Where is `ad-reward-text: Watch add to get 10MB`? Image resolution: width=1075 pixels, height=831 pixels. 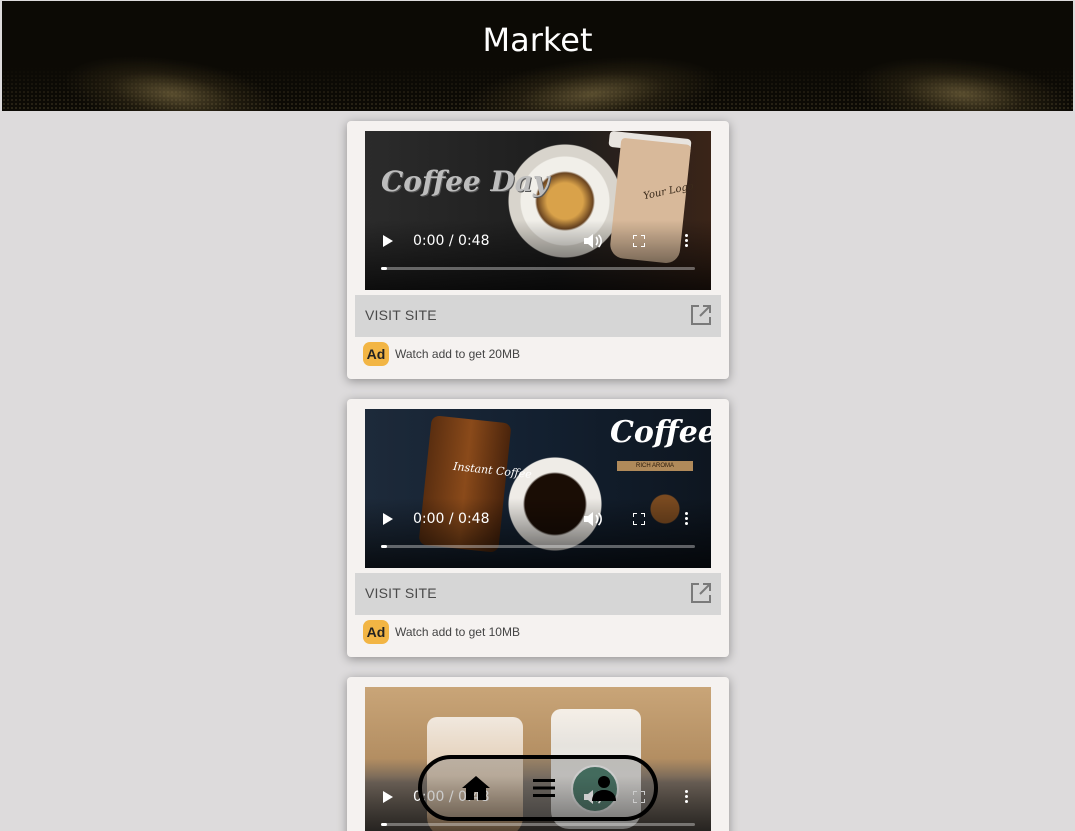
ad-reward-text: Watch add to get 10MB is located at coordinates (457, 632).